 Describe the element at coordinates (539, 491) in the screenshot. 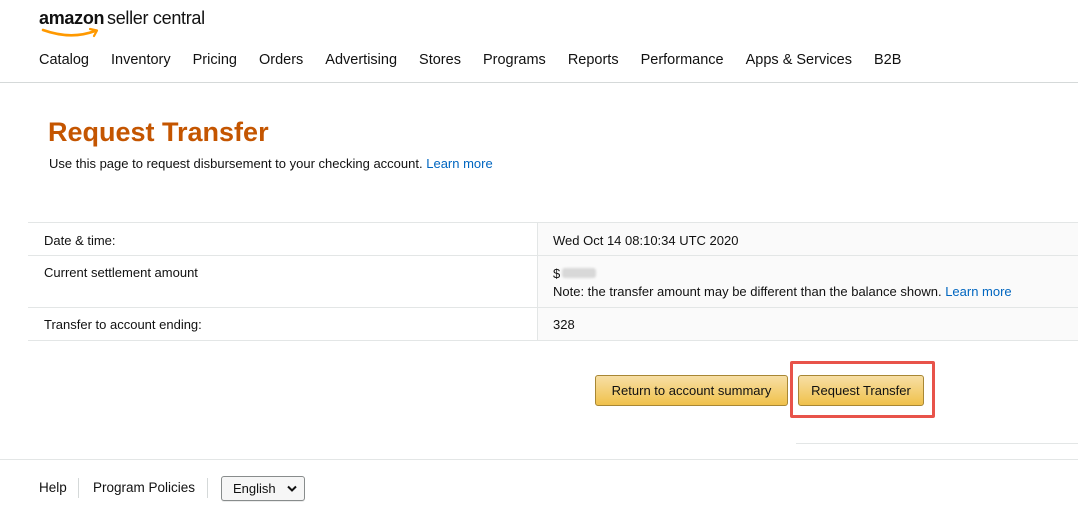

I see `footer: Help Program Policies English` at that location.